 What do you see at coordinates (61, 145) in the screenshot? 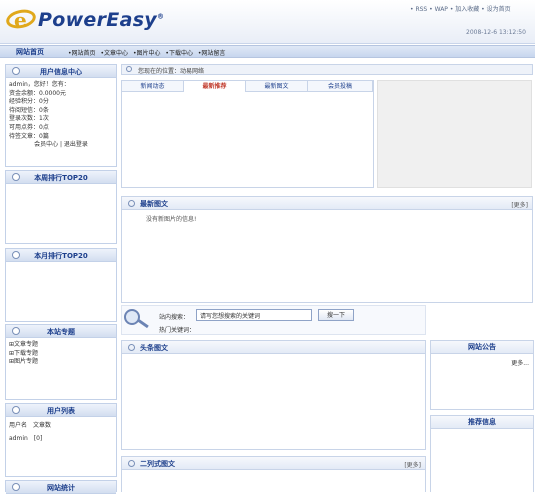
I see `member-links: 会员中心 | 退出登录` at bounding box center [61, 145].